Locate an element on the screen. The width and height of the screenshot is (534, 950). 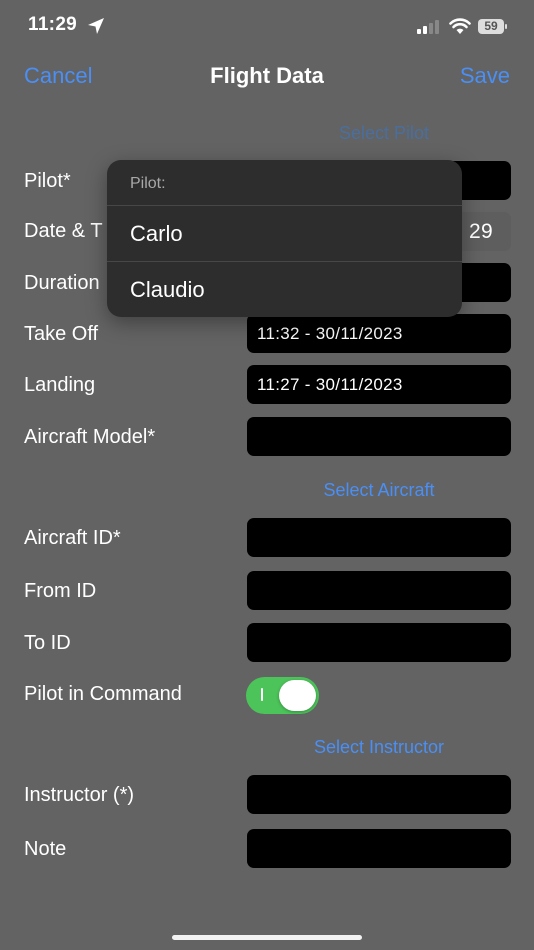
landing-field: 11:27 - 30/11/2023 is located at coordinates (379, 384).